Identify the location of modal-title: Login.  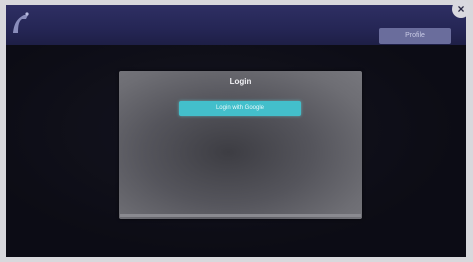
(240, 81).